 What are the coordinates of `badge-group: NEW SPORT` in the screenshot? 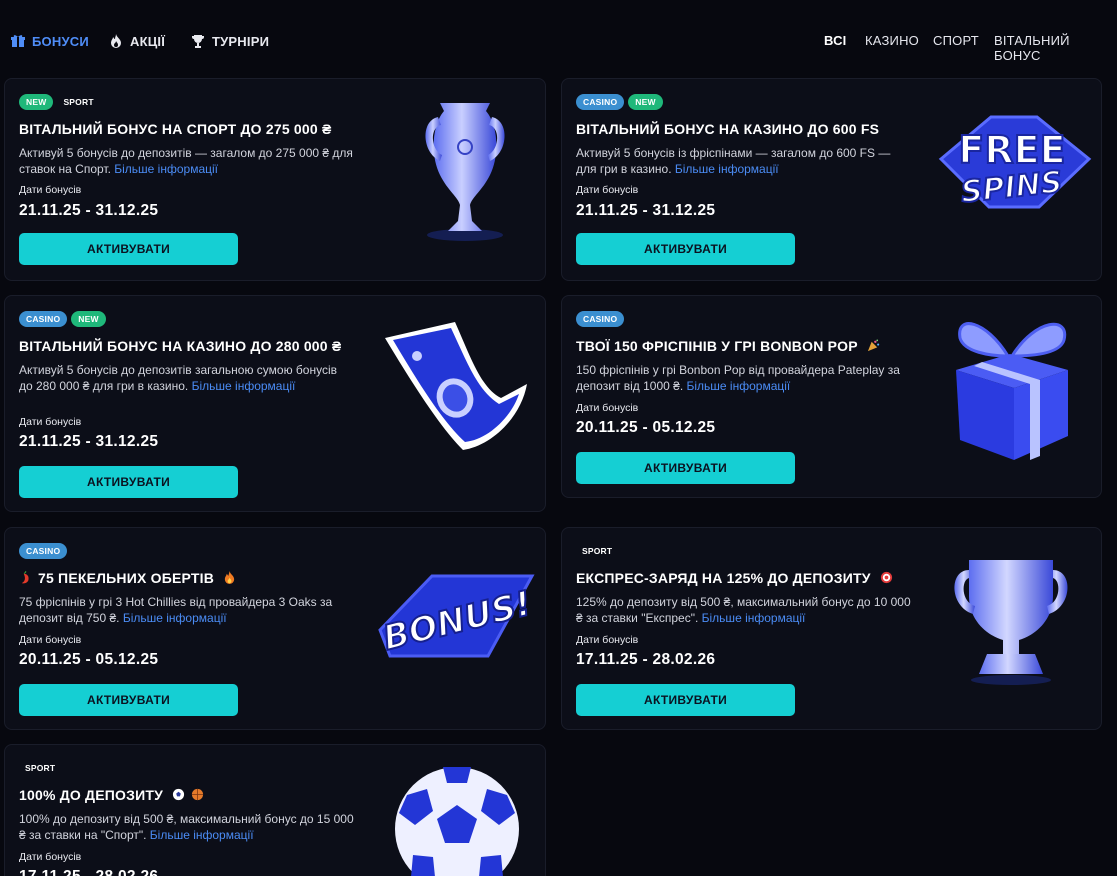 It's located at (59, 102).